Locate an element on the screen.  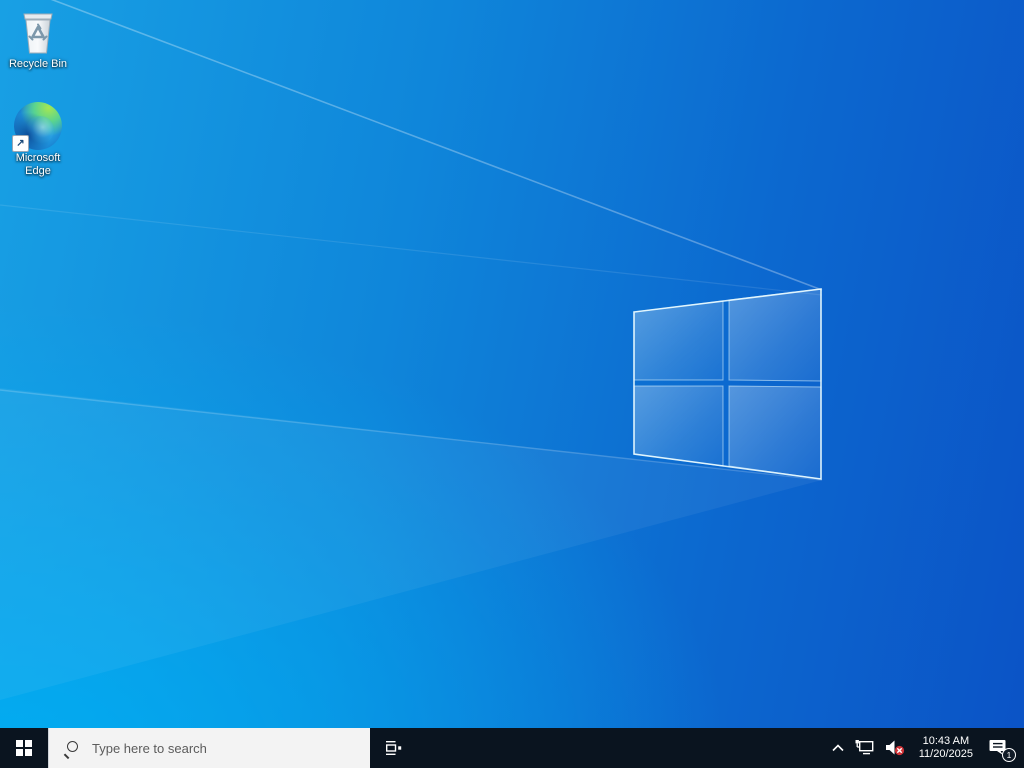
volume-muted-icon is located at coordinates (894, 748).